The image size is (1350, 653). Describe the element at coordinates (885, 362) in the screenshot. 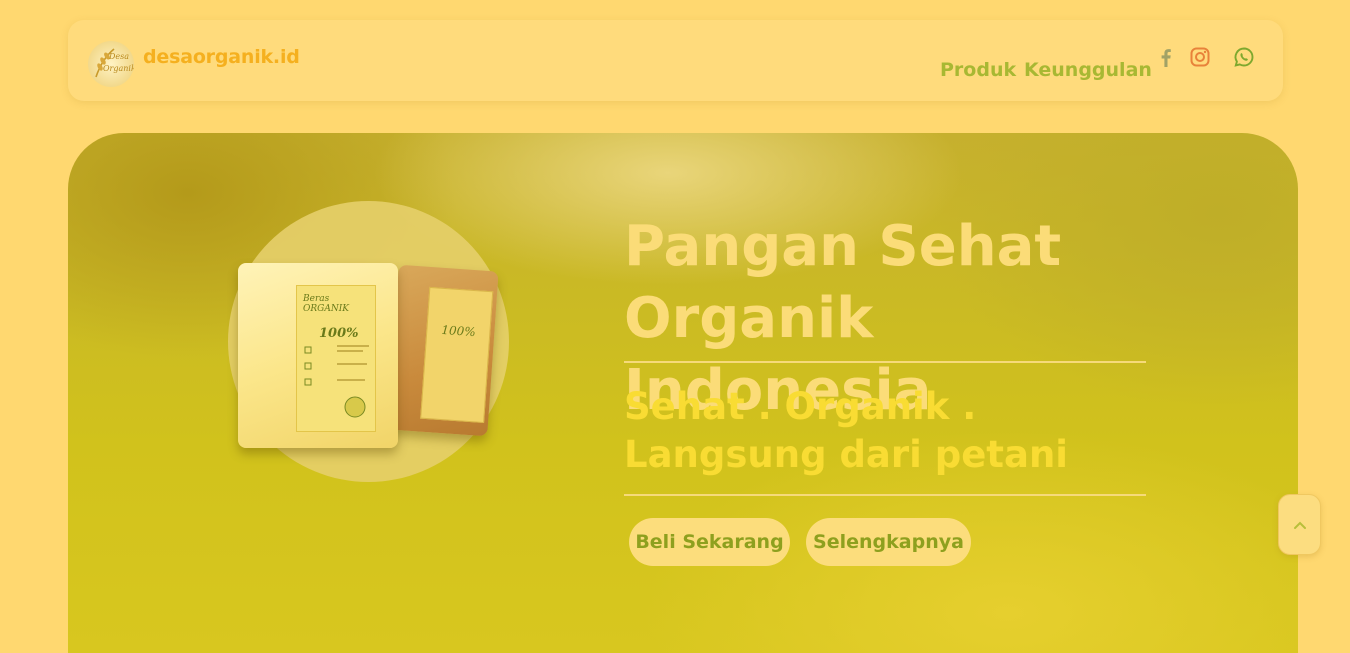

I see `divider-top` at that location.